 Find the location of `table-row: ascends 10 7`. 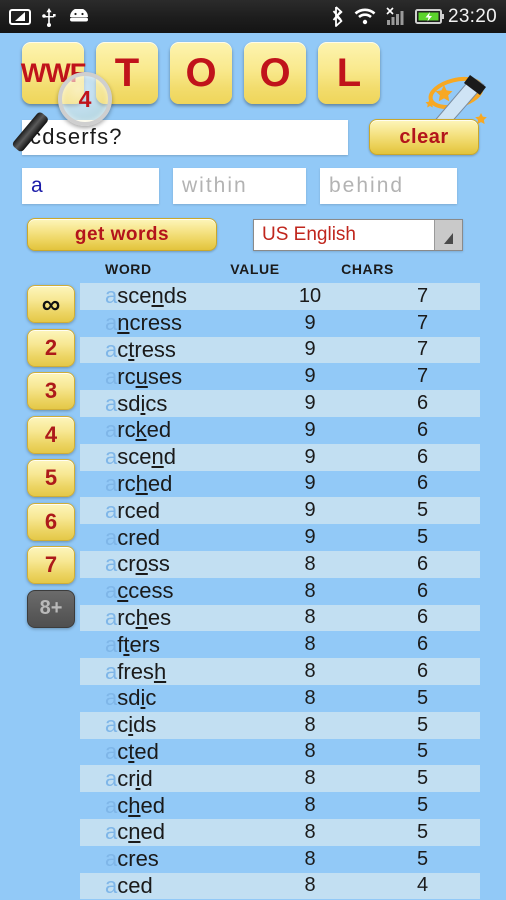

table-row: ascends 10 7 is located at coordinates (280, 296).